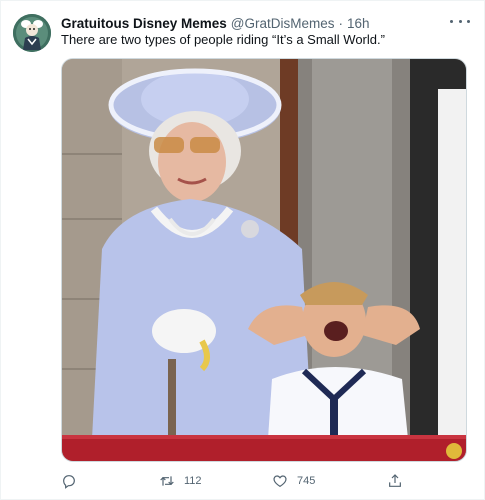 The image size is (485, 500). I want to click on tweet-actions: 112 745, so click(264, 481).